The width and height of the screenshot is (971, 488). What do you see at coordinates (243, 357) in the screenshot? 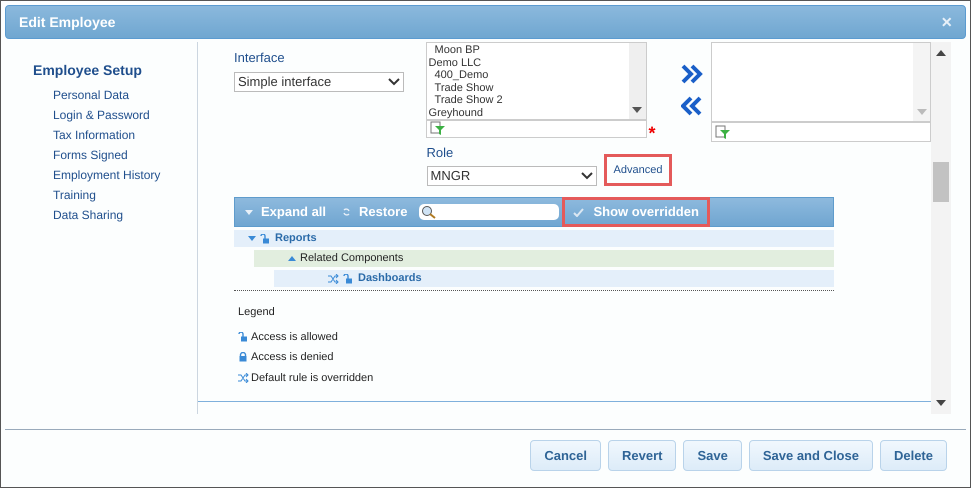
I see `lock-icon` at bounding box center [243, 357].